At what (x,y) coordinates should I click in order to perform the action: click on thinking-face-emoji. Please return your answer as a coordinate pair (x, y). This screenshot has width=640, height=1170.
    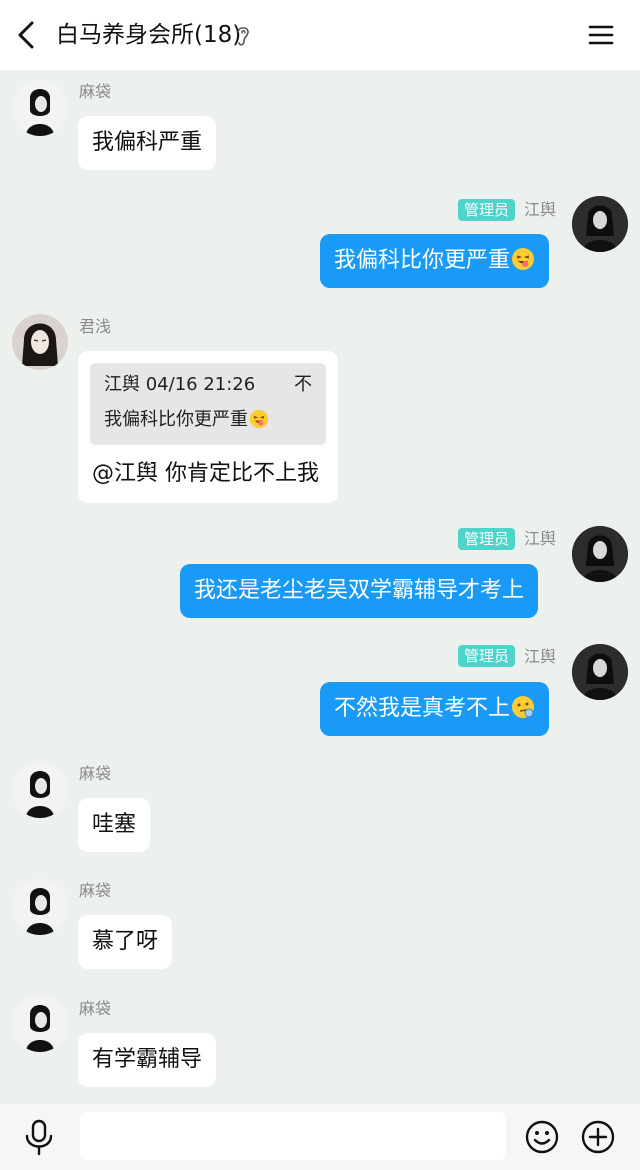
    Looking at the image, I should click on (523, 707).